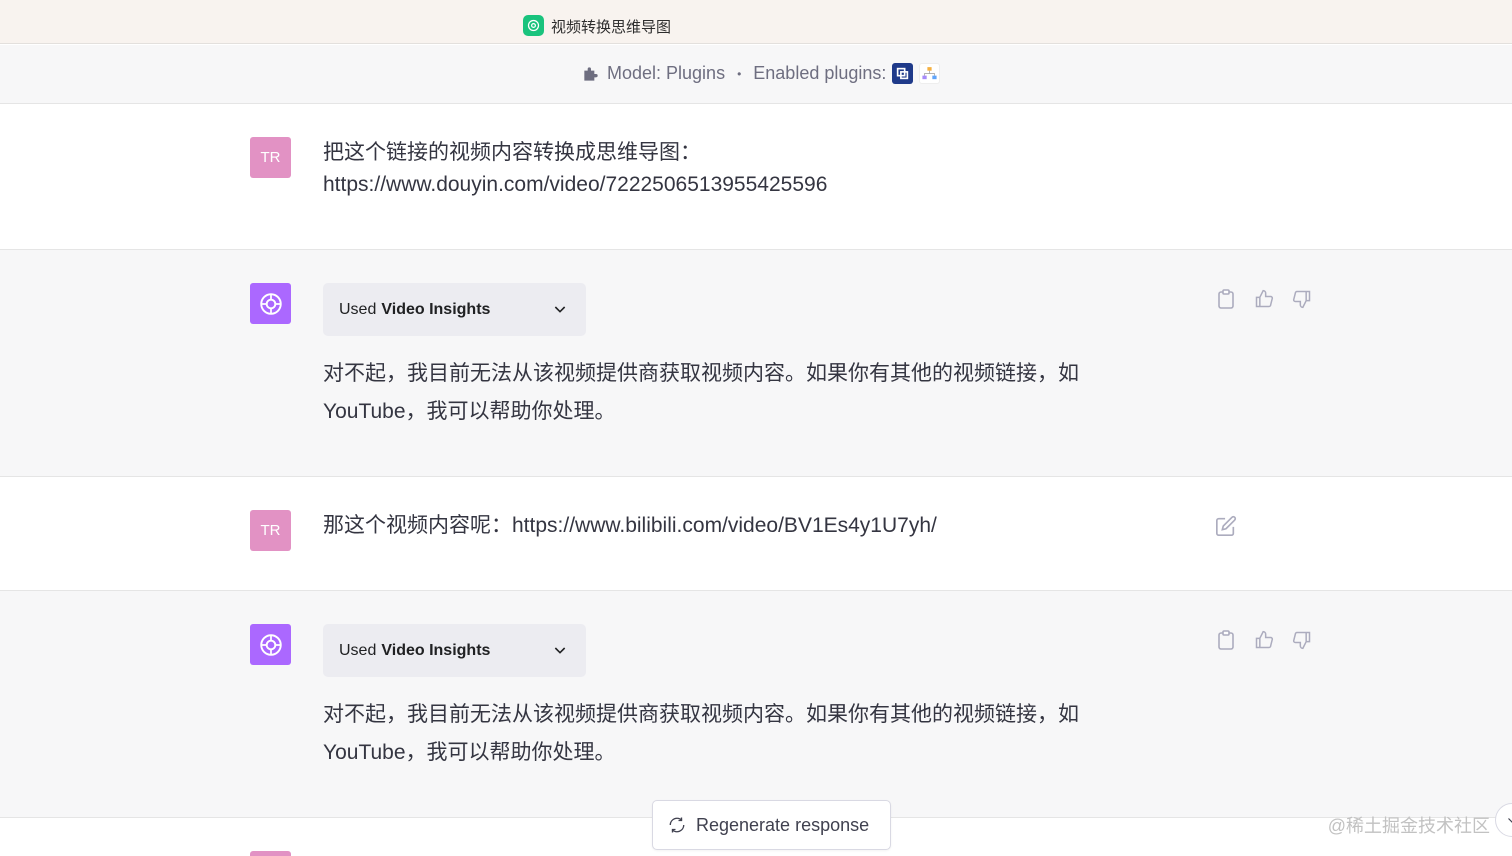  I want to click on tab-bar: 视频转换思维导图, so click(756, 22).